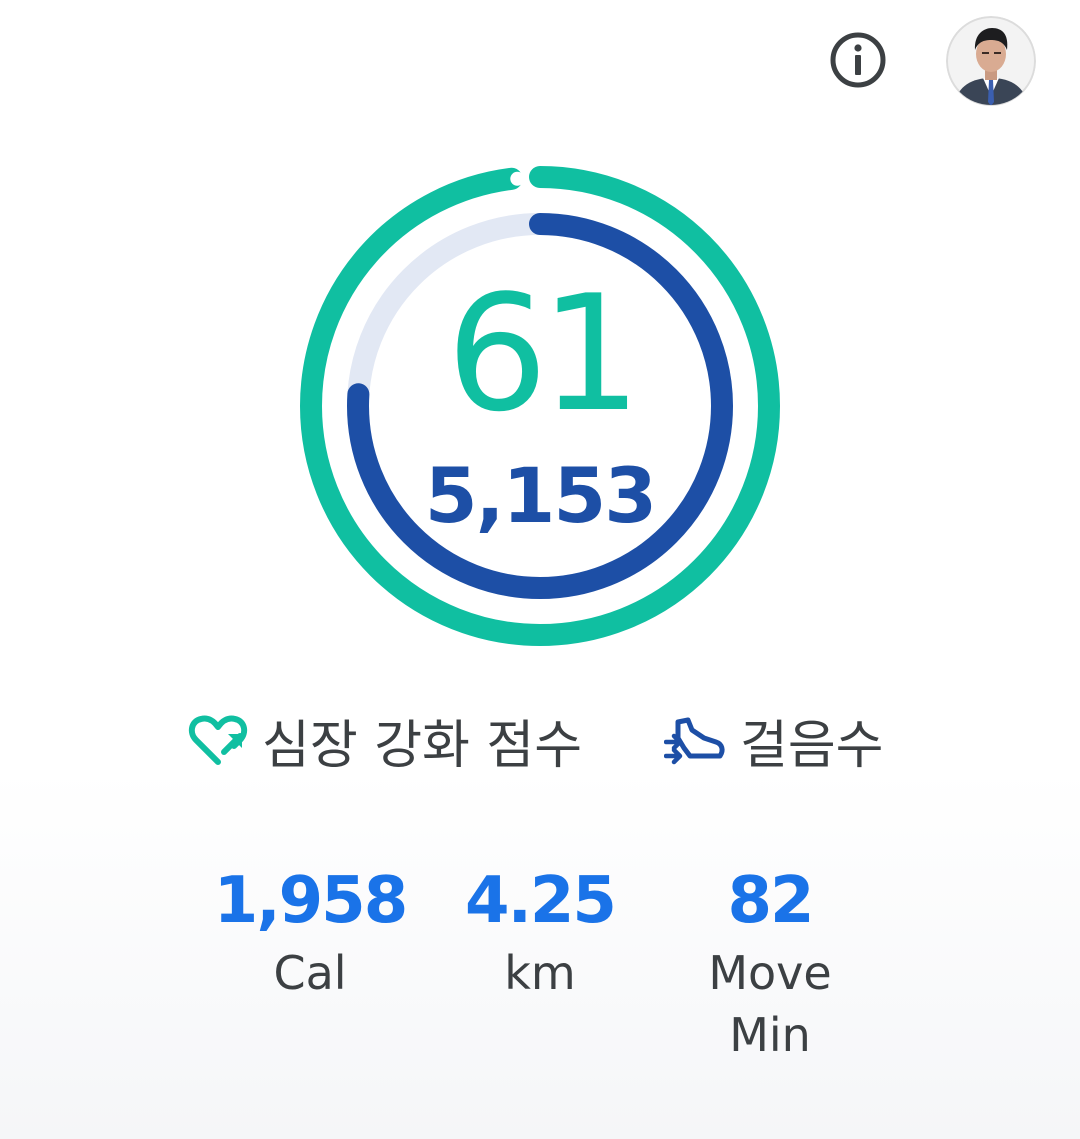 This screenshot has width=1080, height=1139. I want to click on info-icon, so click(858, 60).